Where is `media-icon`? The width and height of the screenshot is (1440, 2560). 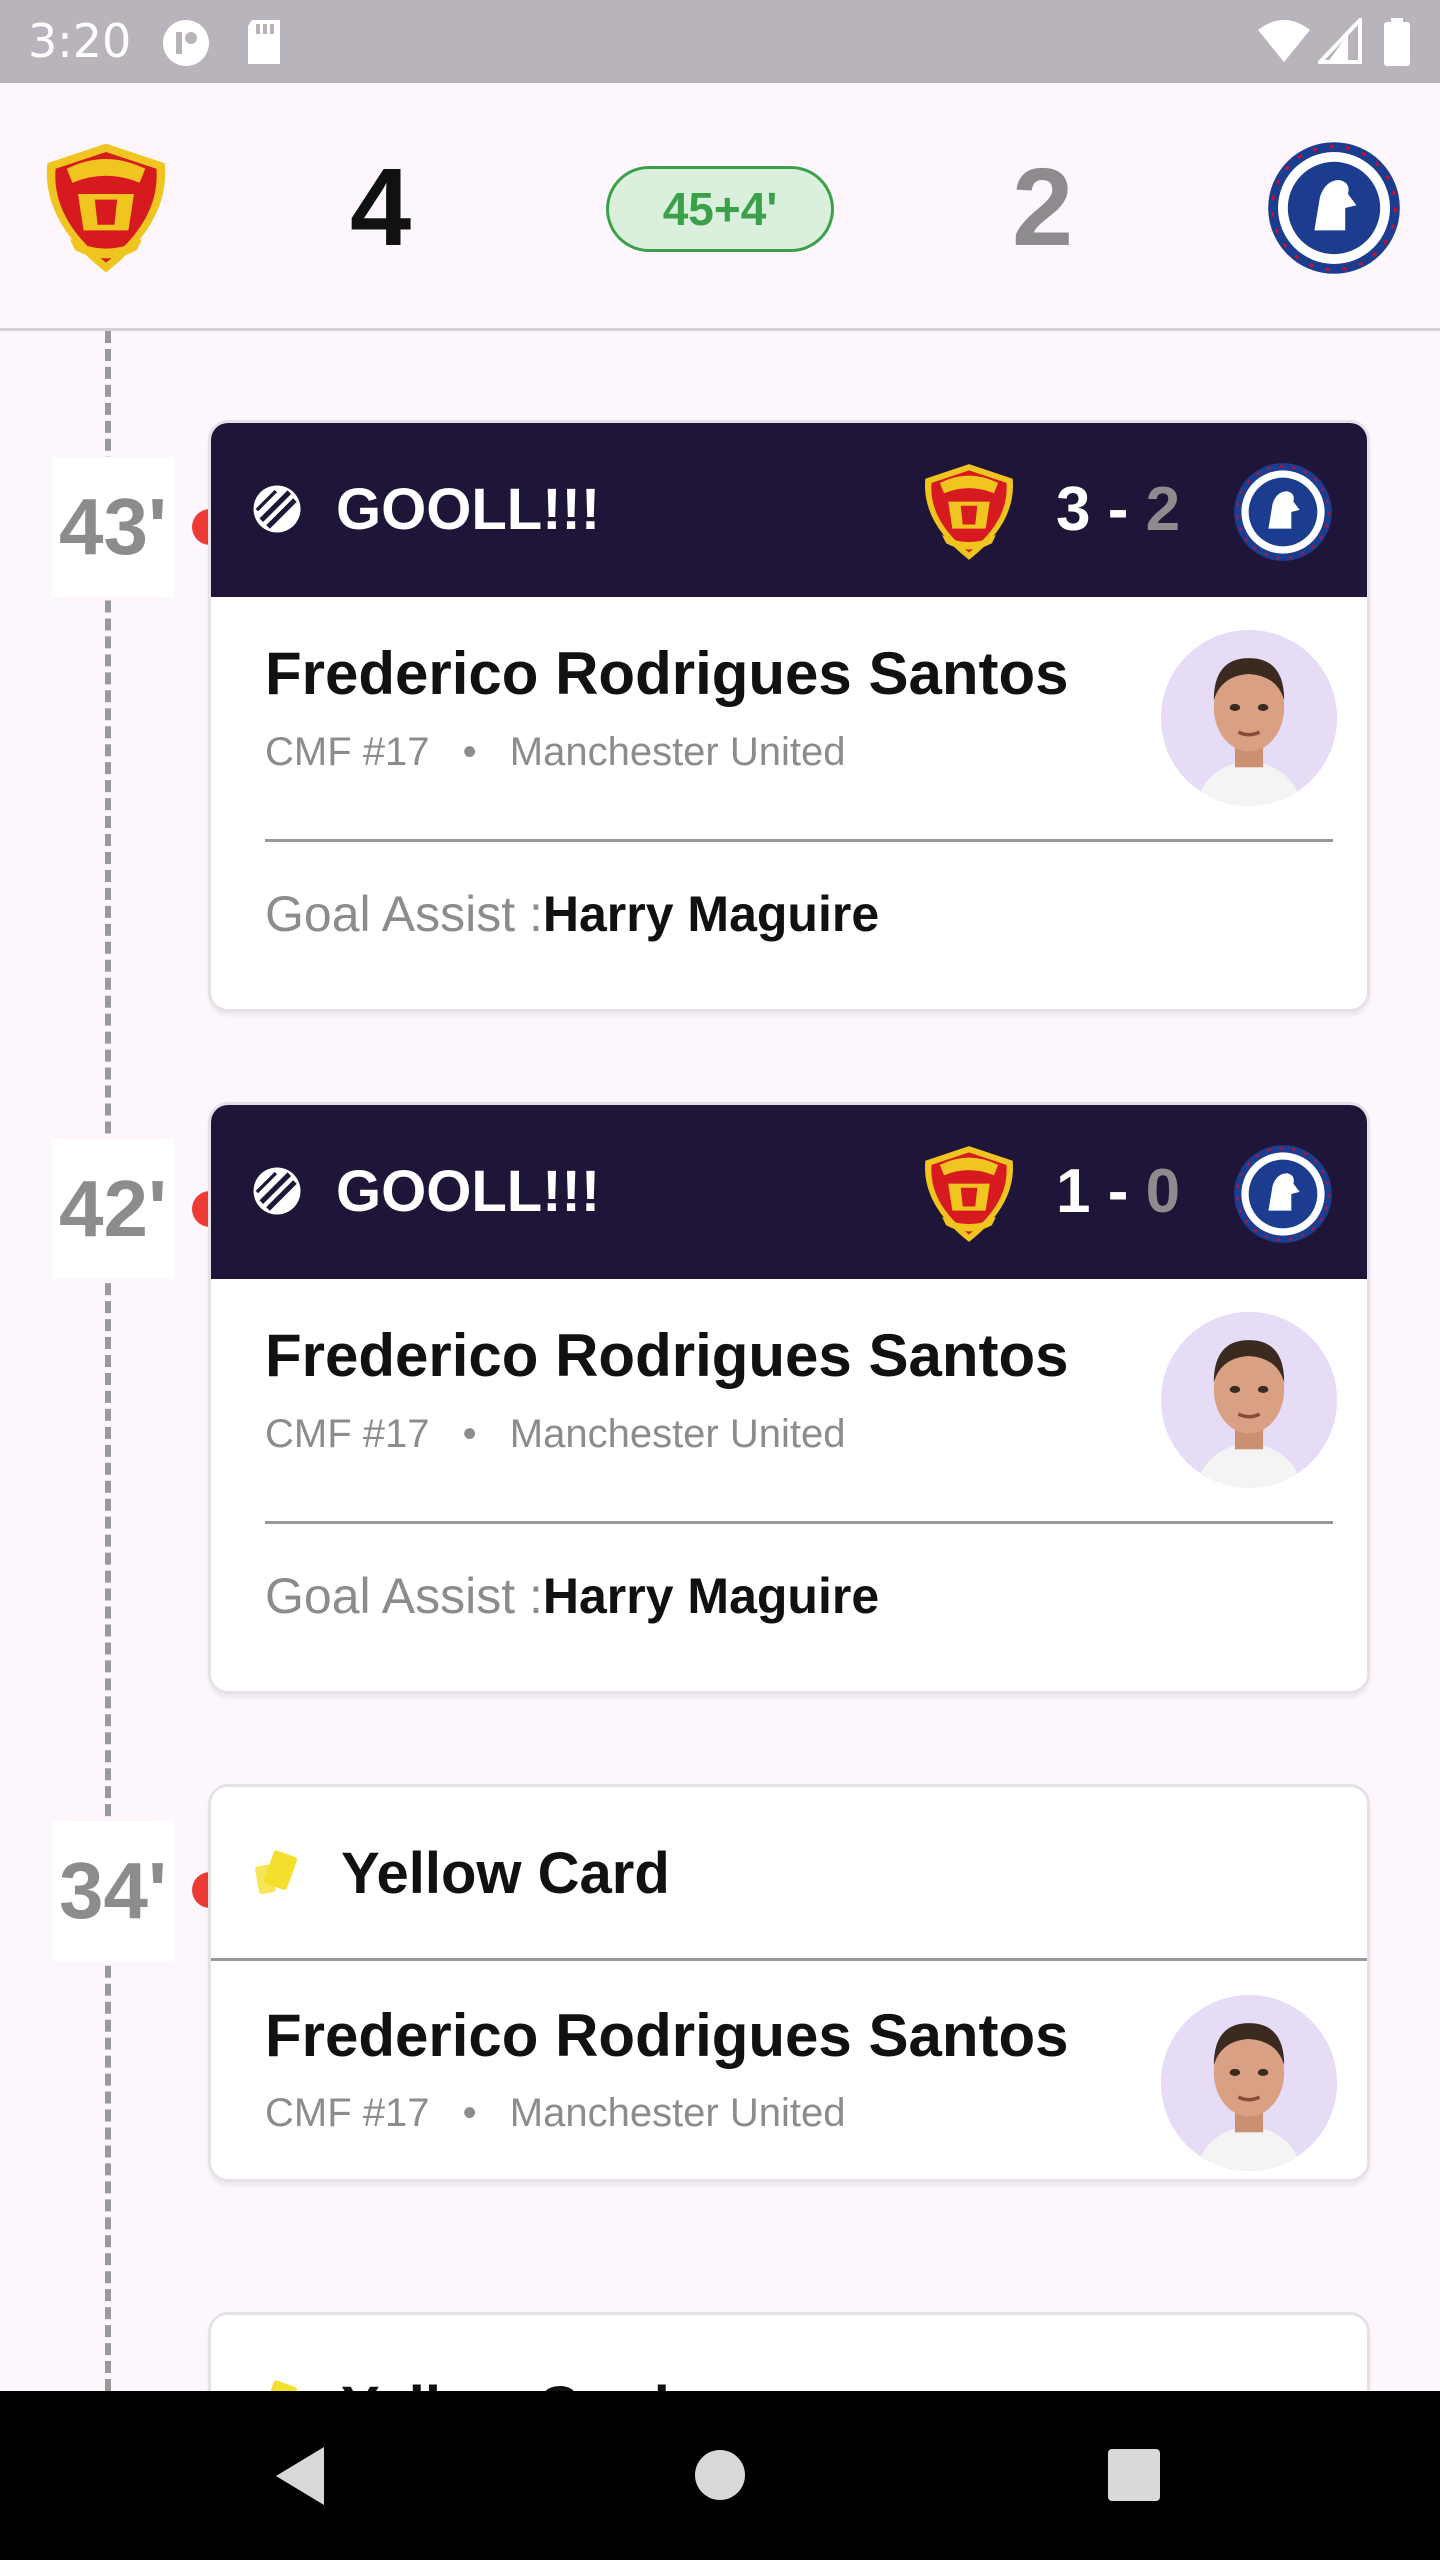 media-icon is located at coordinates (186, 43).